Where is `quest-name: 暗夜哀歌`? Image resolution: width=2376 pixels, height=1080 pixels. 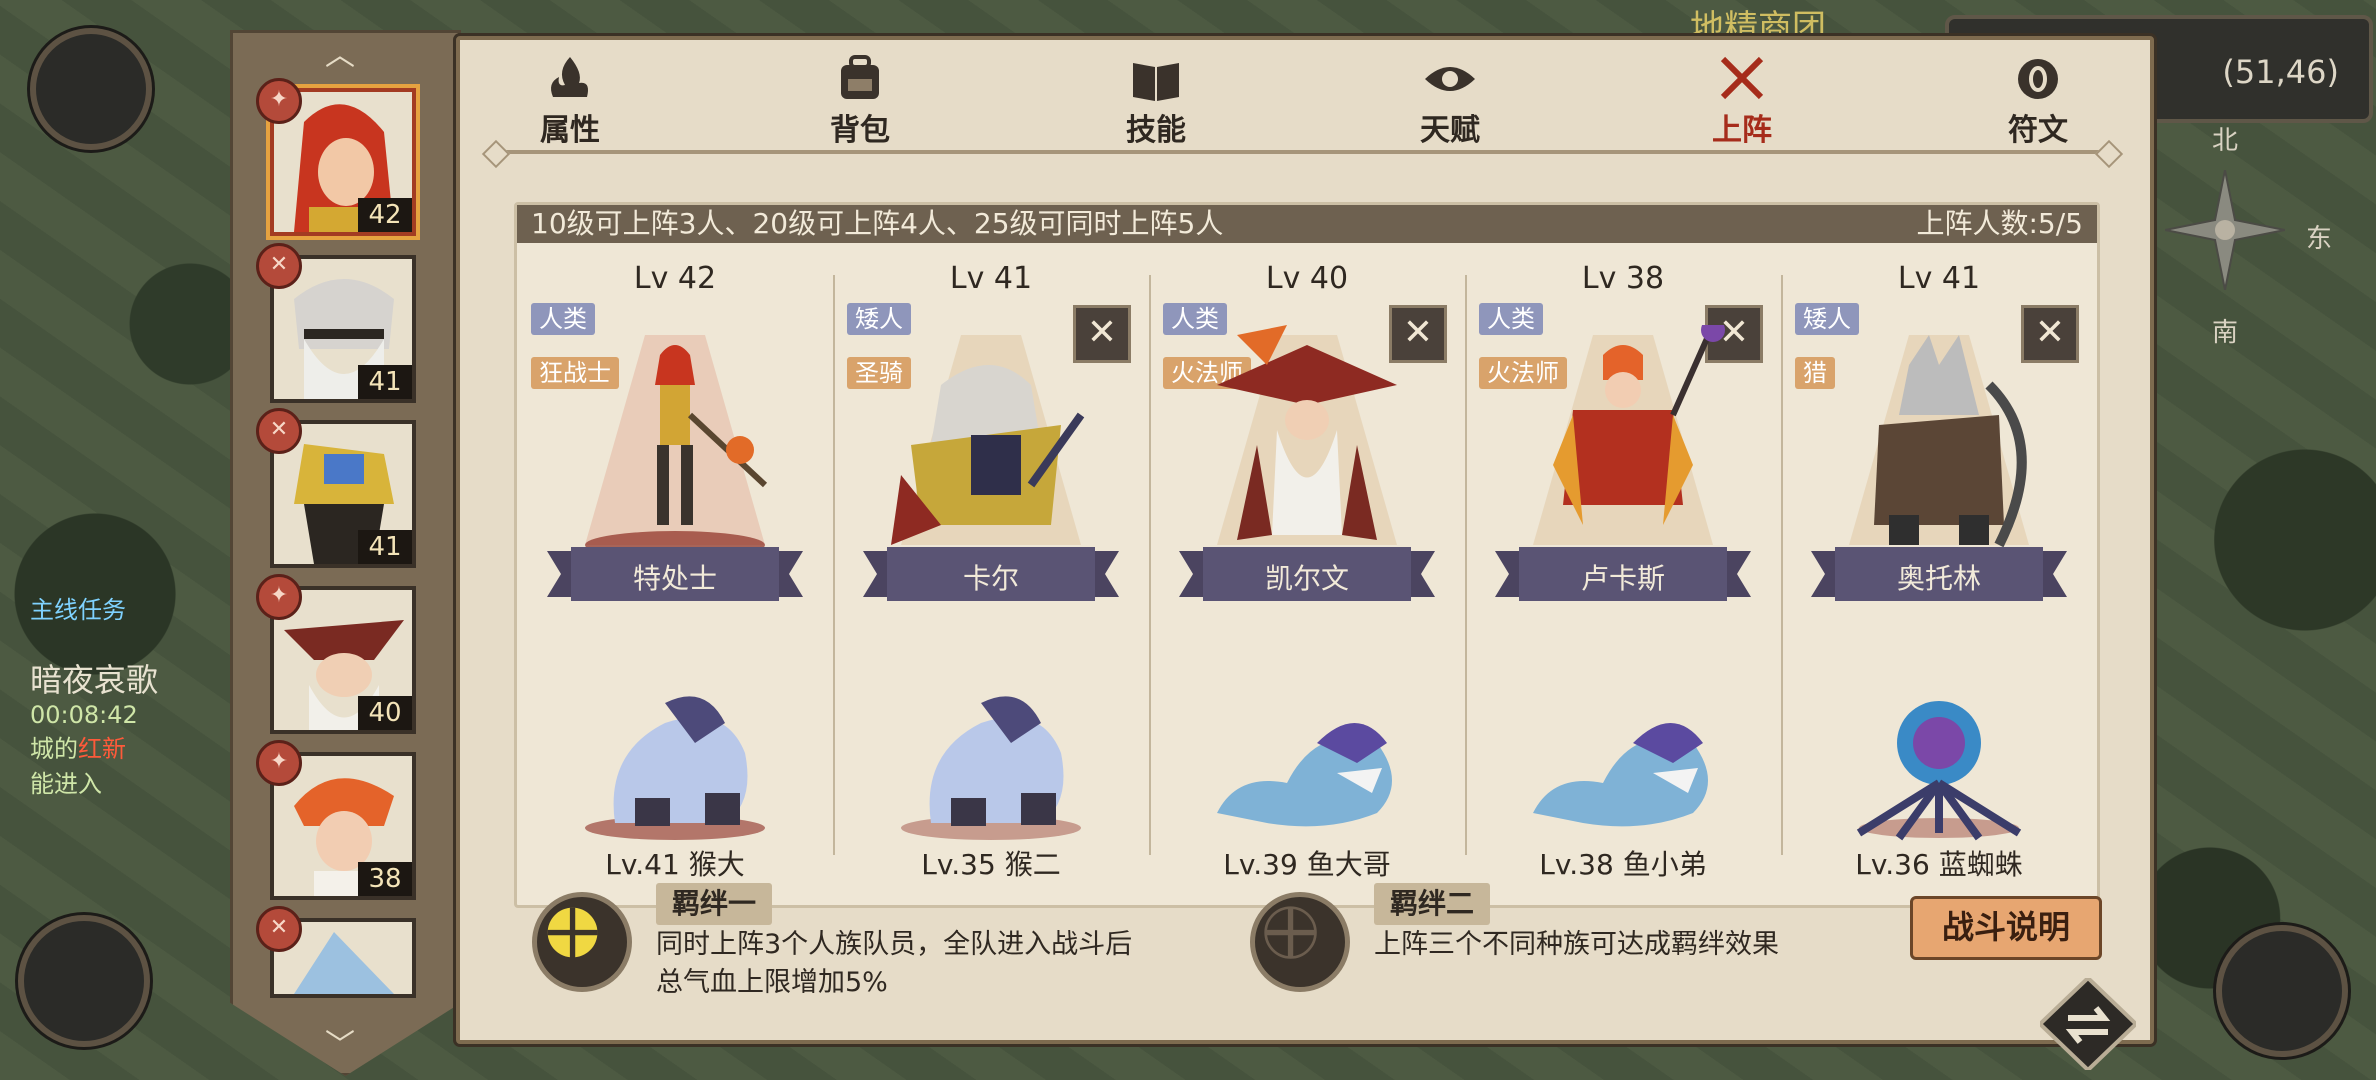
quest-name: 暗夜哀歌 is located at coordinates (94, 680).